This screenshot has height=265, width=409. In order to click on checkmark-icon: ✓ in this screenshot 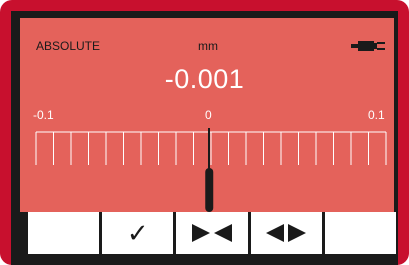, I will do `click(137, 233)`.